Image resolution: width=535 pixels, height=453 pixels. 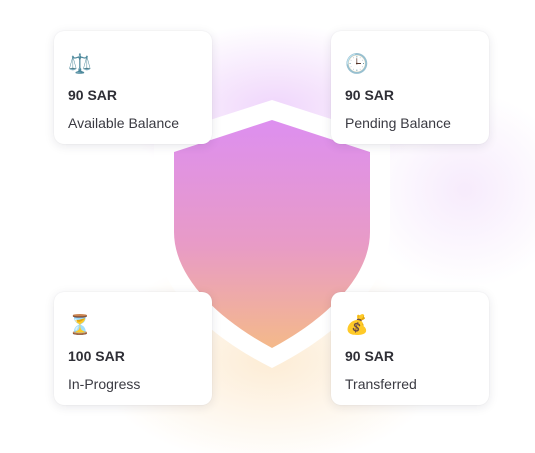 I want to click on transferred-card: 💰 90 SAR Transferred, so click(x=410, y=348).